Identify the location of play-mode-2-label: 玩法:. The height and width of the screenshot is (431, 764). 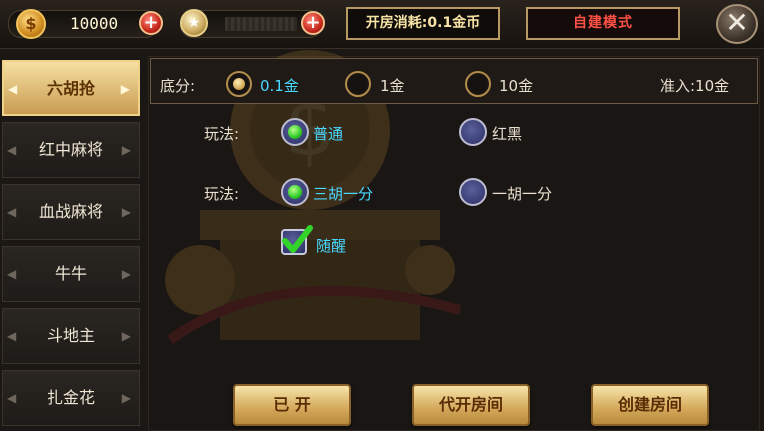
(222, 194).